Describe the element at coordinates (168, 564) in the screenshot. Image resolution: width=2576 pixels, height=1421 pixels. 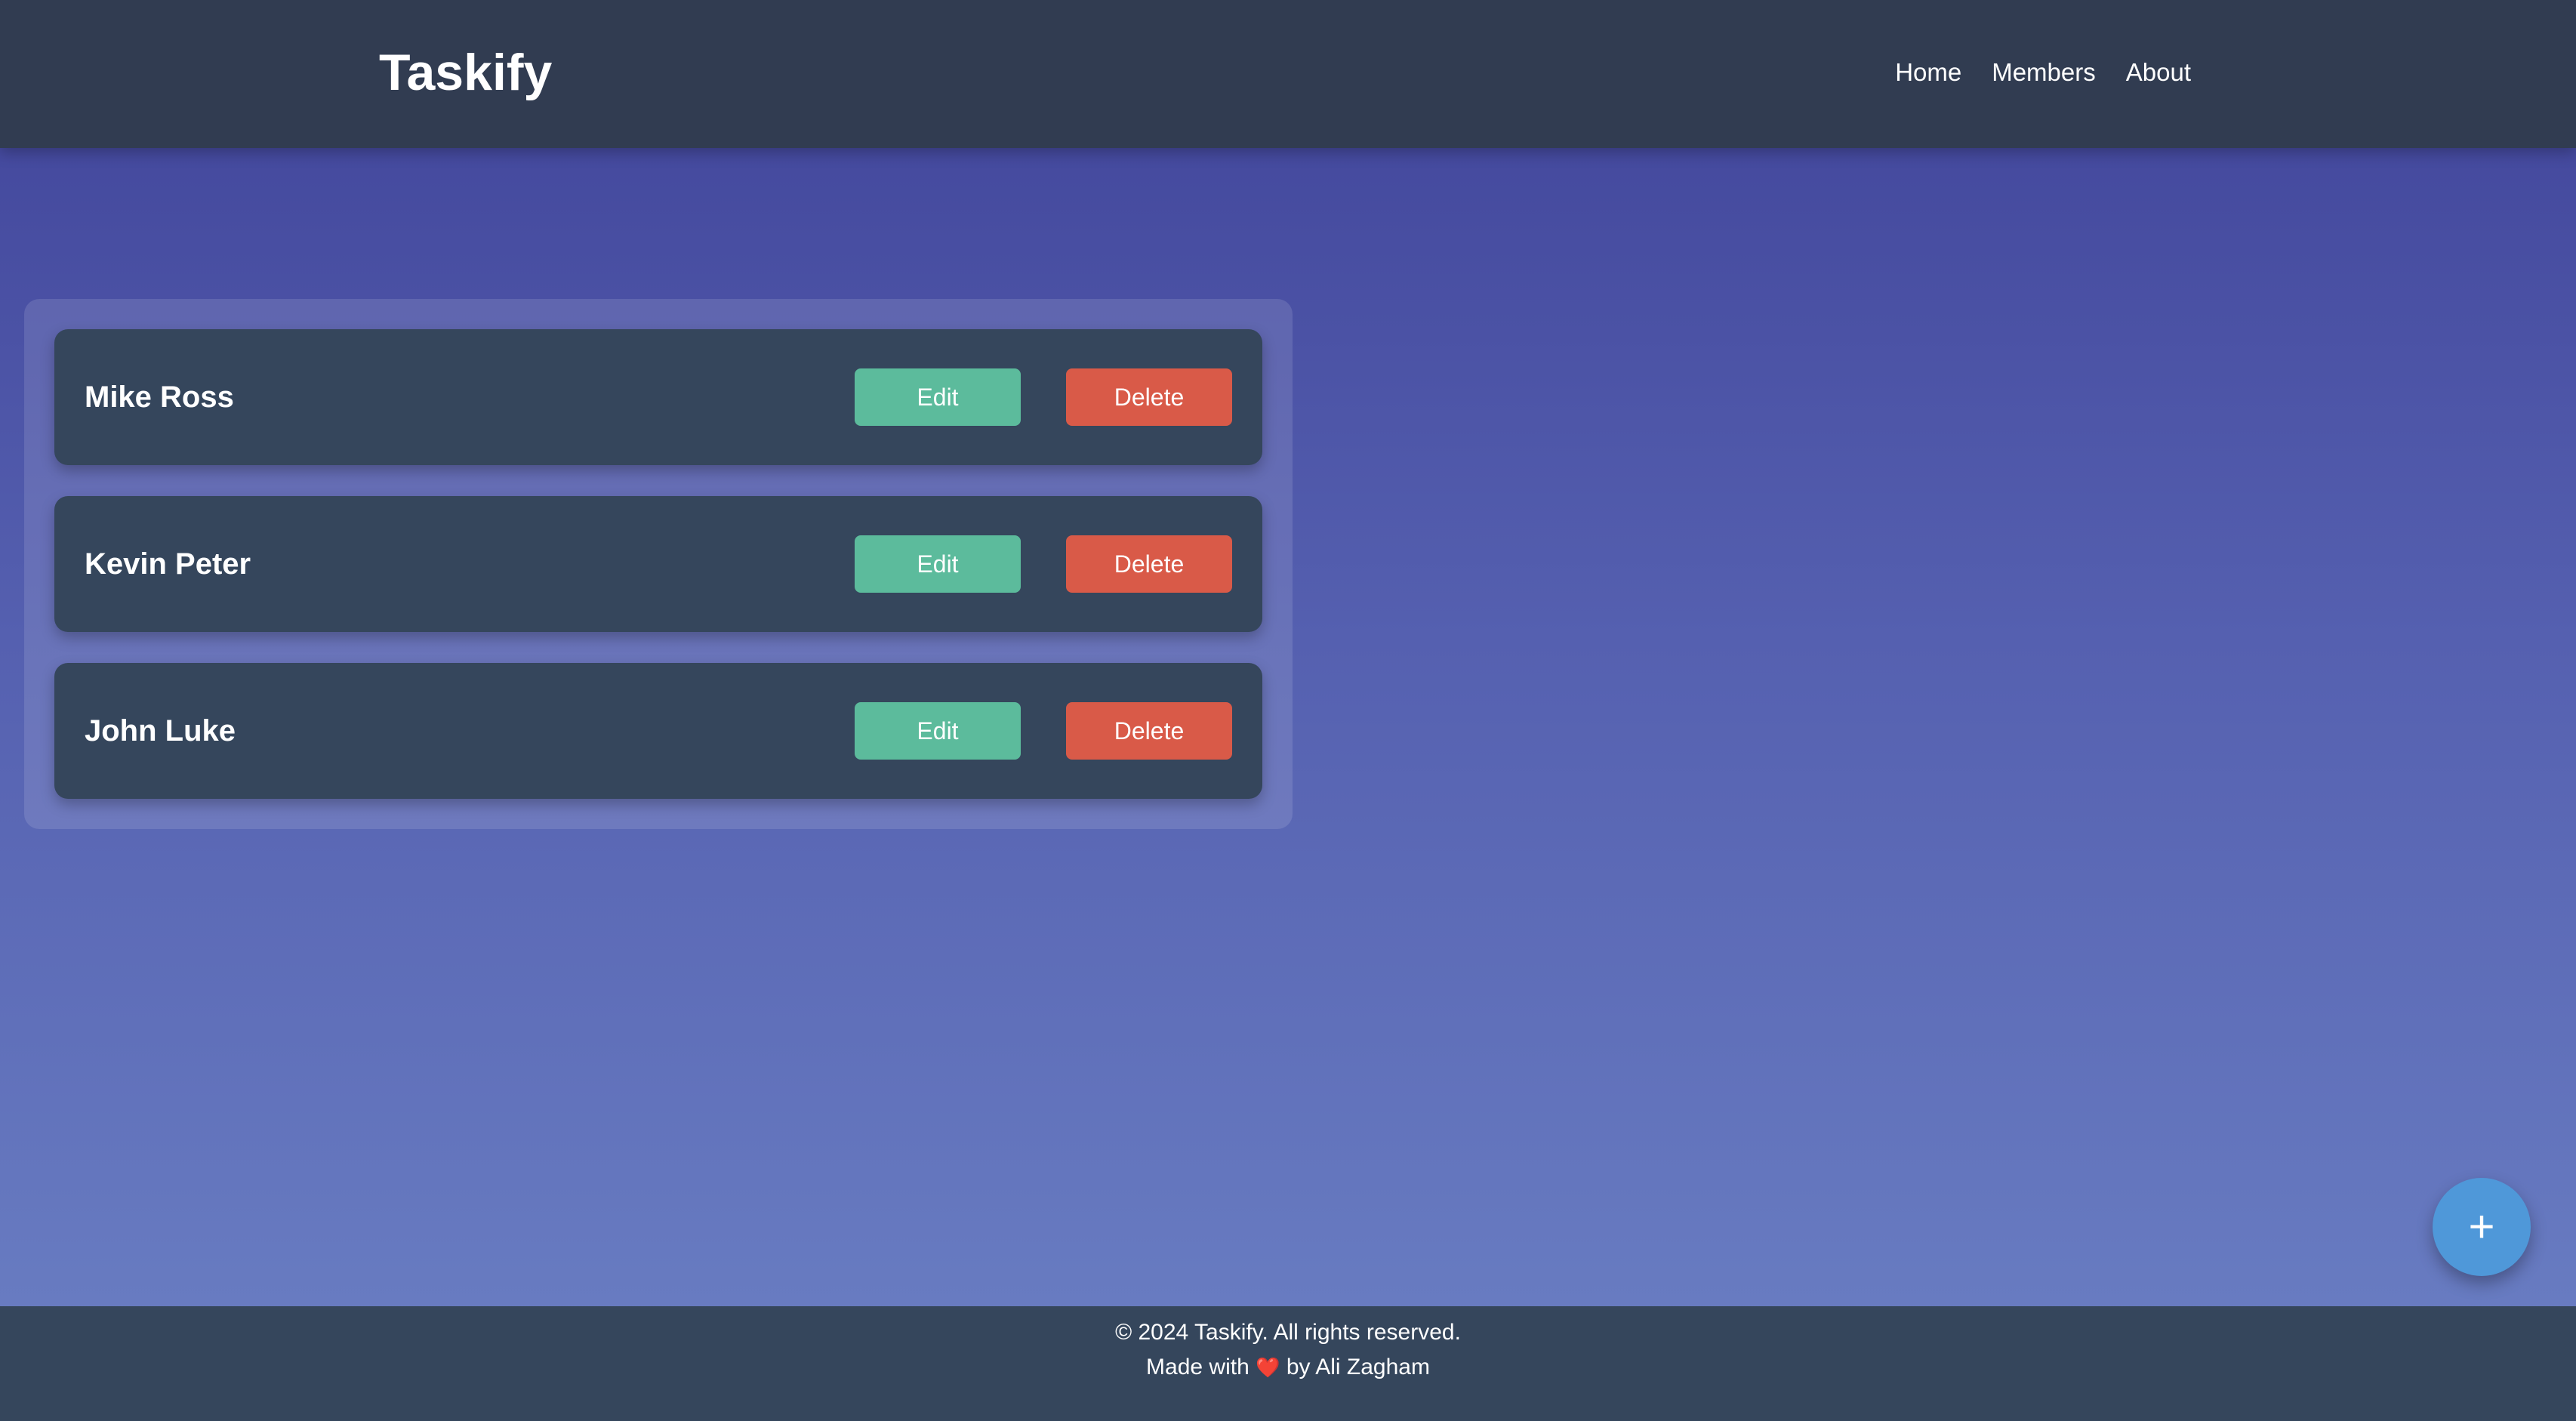
I see `member-name: Kevin Peter` at that location.